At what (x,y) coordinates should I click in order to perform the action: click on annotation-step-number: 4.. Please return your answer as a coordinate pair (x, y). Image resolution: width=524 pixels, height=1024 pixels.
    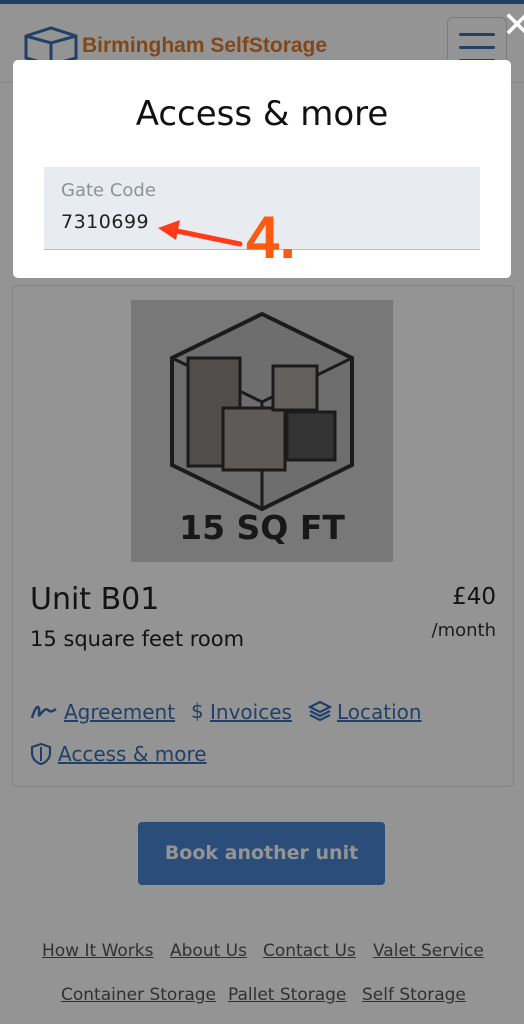
    Looking at the image, I should click on (271, 237).